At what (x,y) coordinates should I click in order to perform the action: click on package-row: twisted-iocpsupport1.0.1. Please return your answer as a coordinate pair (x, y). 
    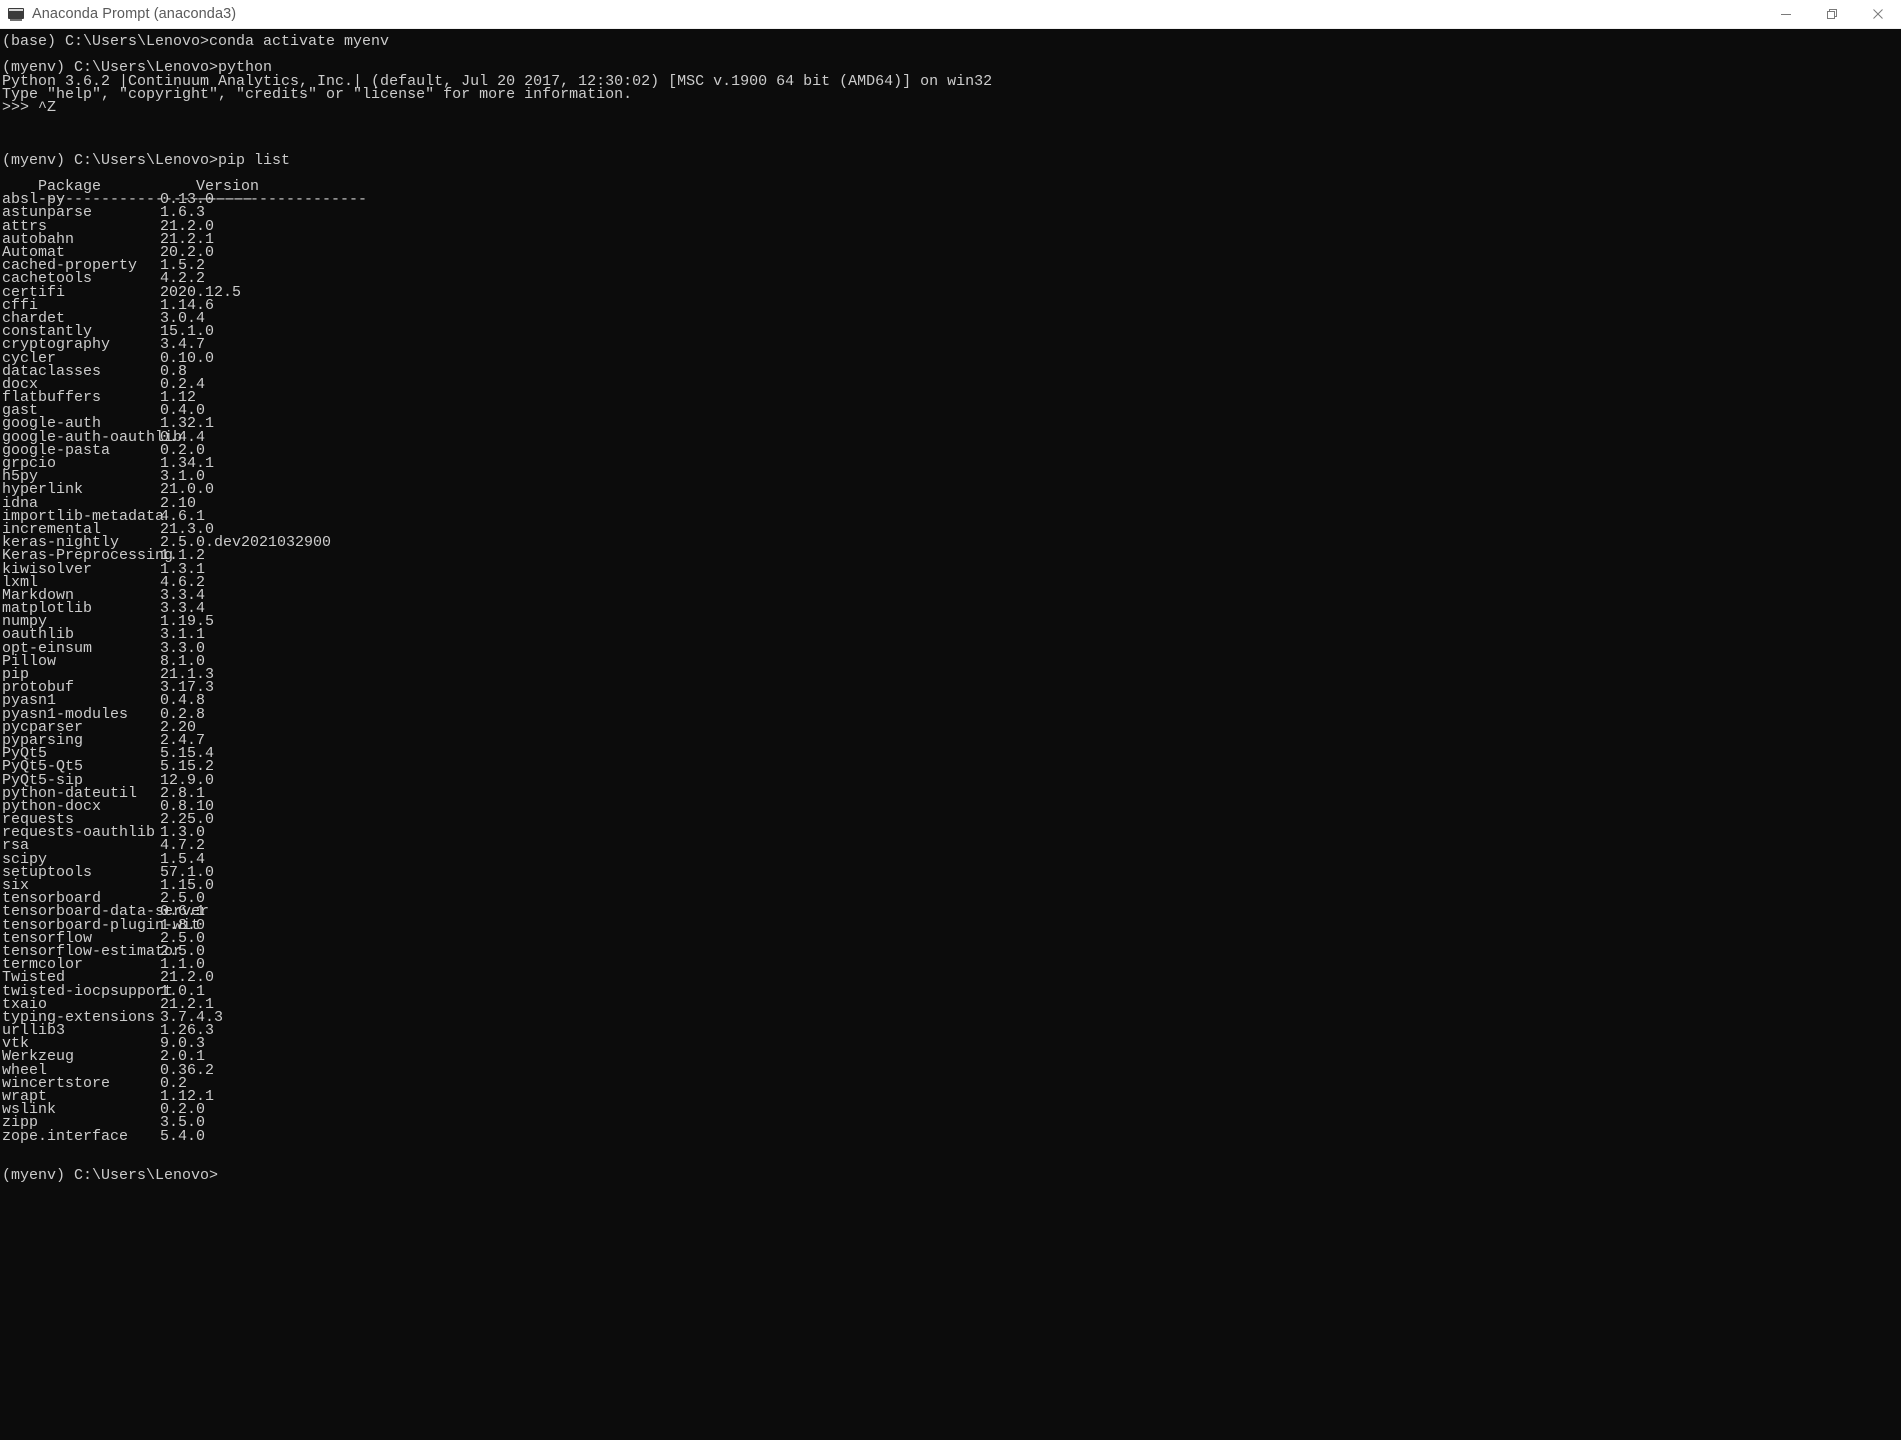
    Looking at the image, I should click on (951, 990).